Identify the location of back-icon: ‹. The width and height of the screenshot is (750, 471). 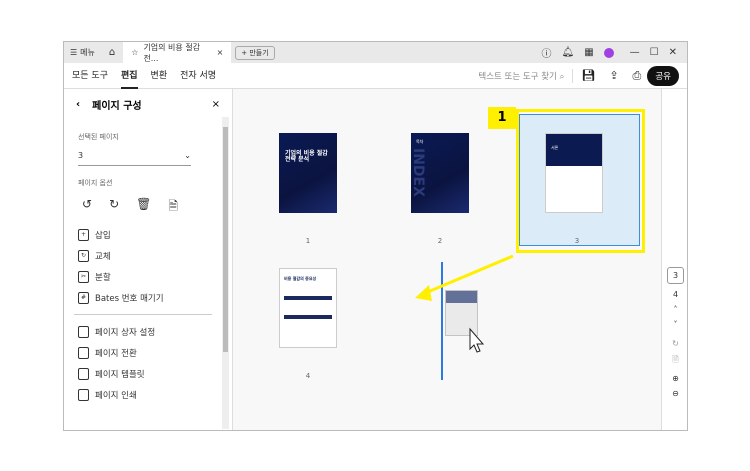
(78, 104).